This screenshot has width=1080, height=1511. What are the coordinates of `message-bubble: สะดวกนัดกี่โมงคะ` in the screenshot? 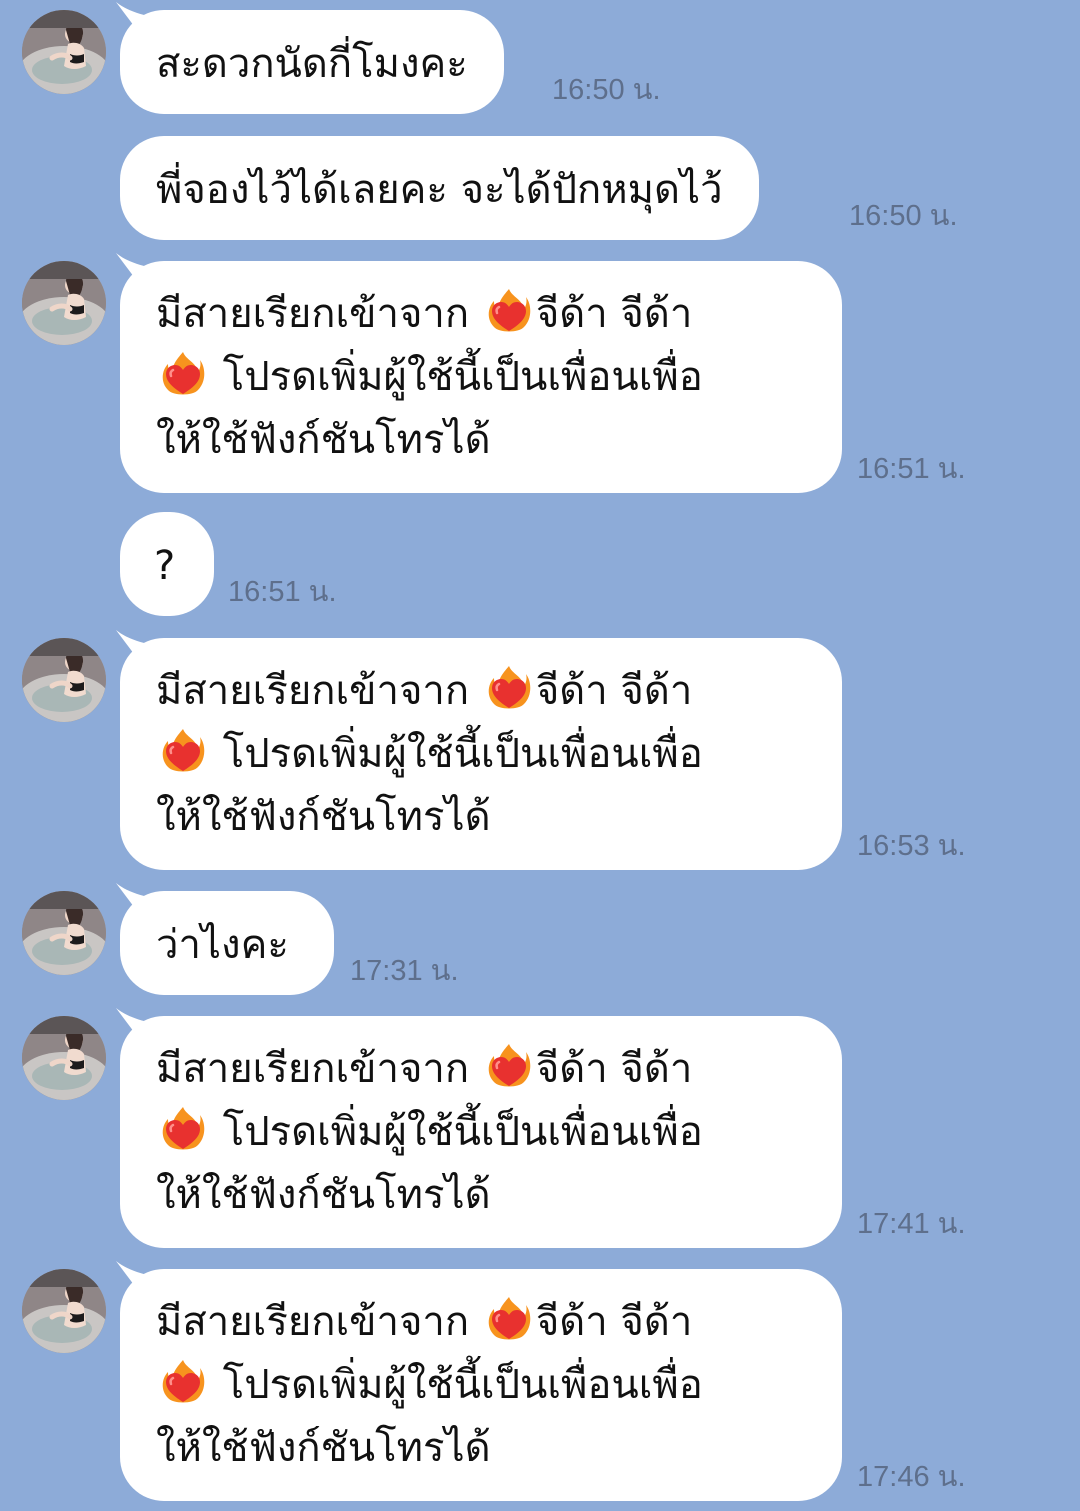 It's located at (310, 58).